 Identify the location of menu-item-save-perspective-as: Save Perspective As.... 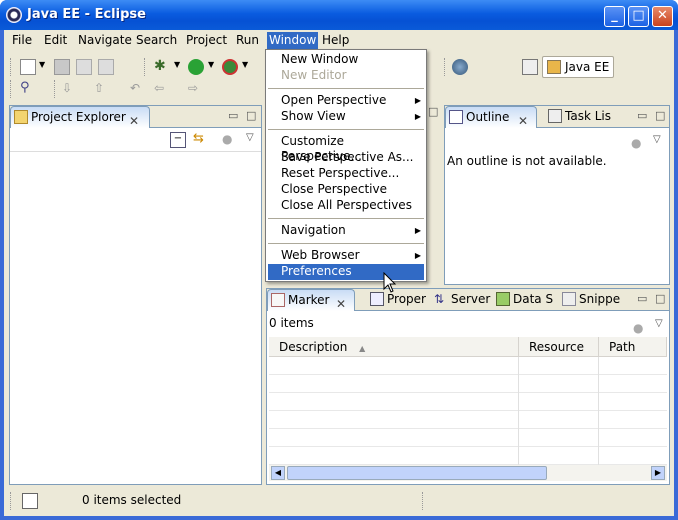
(346, 158).